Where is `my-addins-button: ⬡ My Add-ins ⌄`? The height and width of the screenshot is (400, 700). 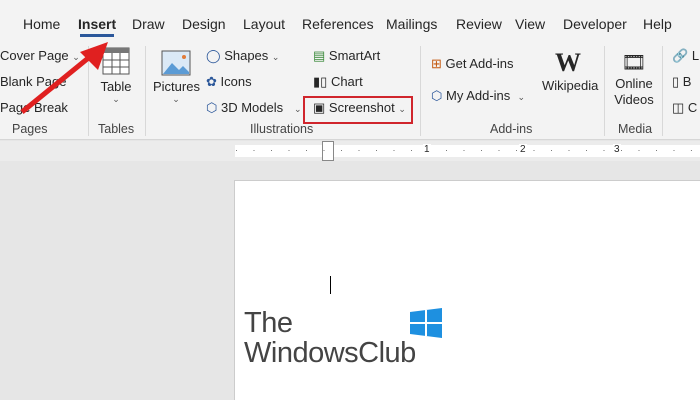 my-addins-button: ⬡ My Add-ins ⌄ is located at coordinates (478, 96).